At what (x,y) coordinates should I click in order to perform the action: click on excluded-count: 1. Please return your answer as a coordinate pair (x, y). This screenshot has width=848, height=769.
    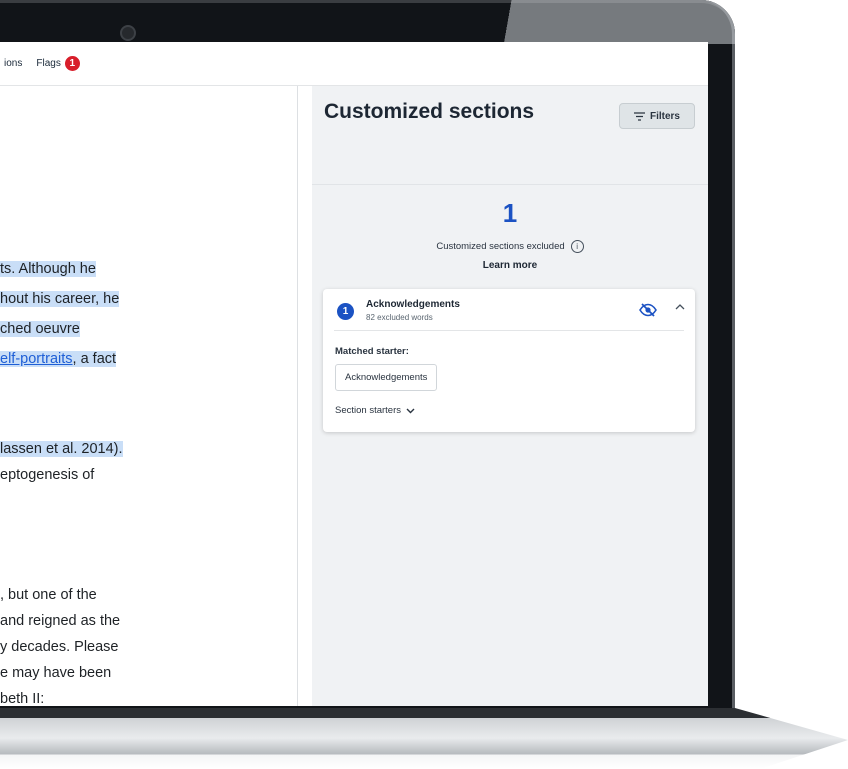
    Looking at the image, I should click on (510, 213).